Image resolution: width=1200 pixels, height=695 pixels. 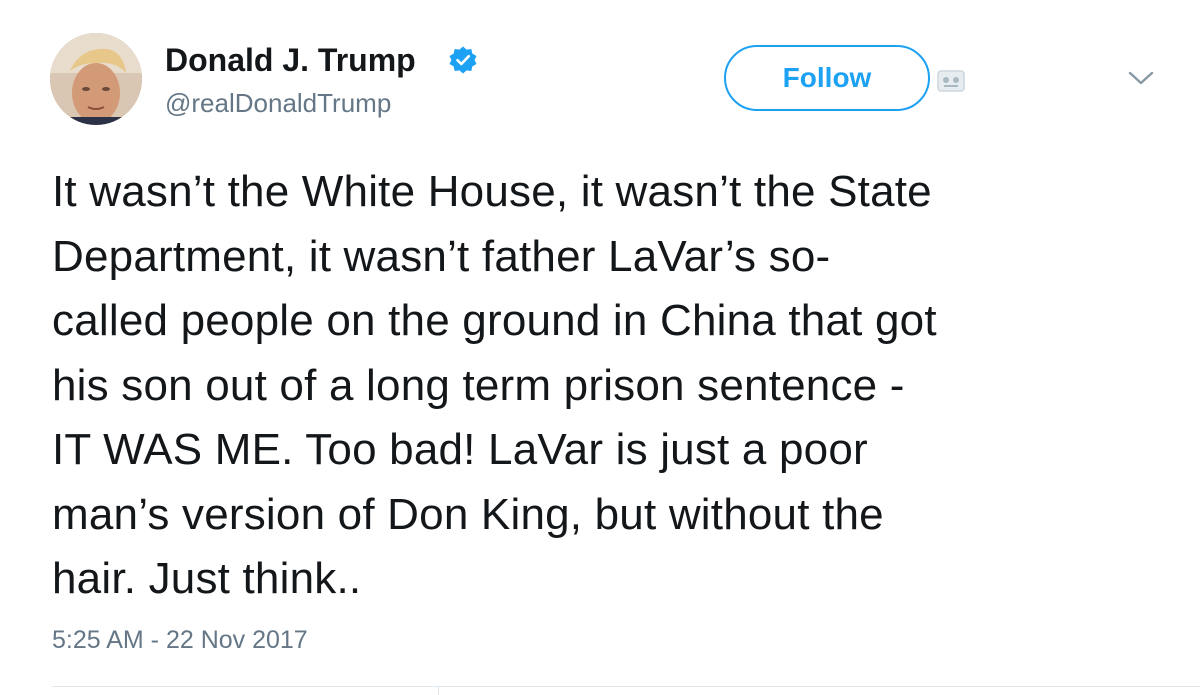 I want to click on divider, so click(x=626, y=686).